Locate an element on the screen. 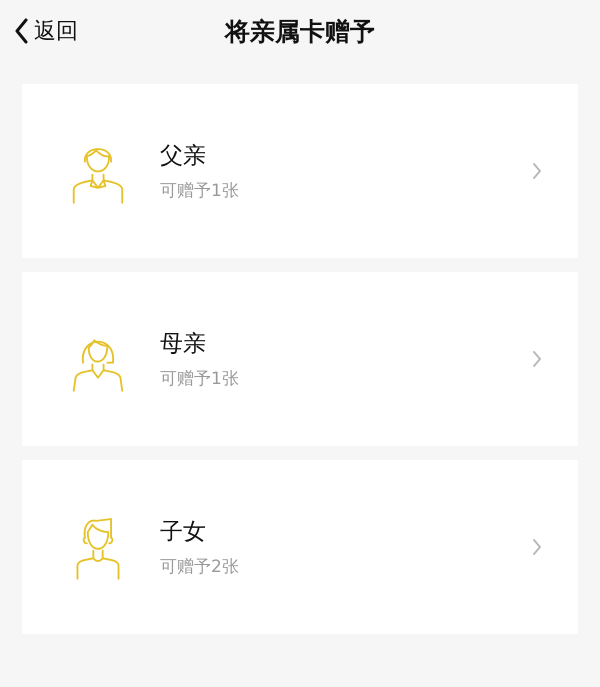 The image size is (600, 687). recipient-name: 母亲 is located at coordinates (183, 344).